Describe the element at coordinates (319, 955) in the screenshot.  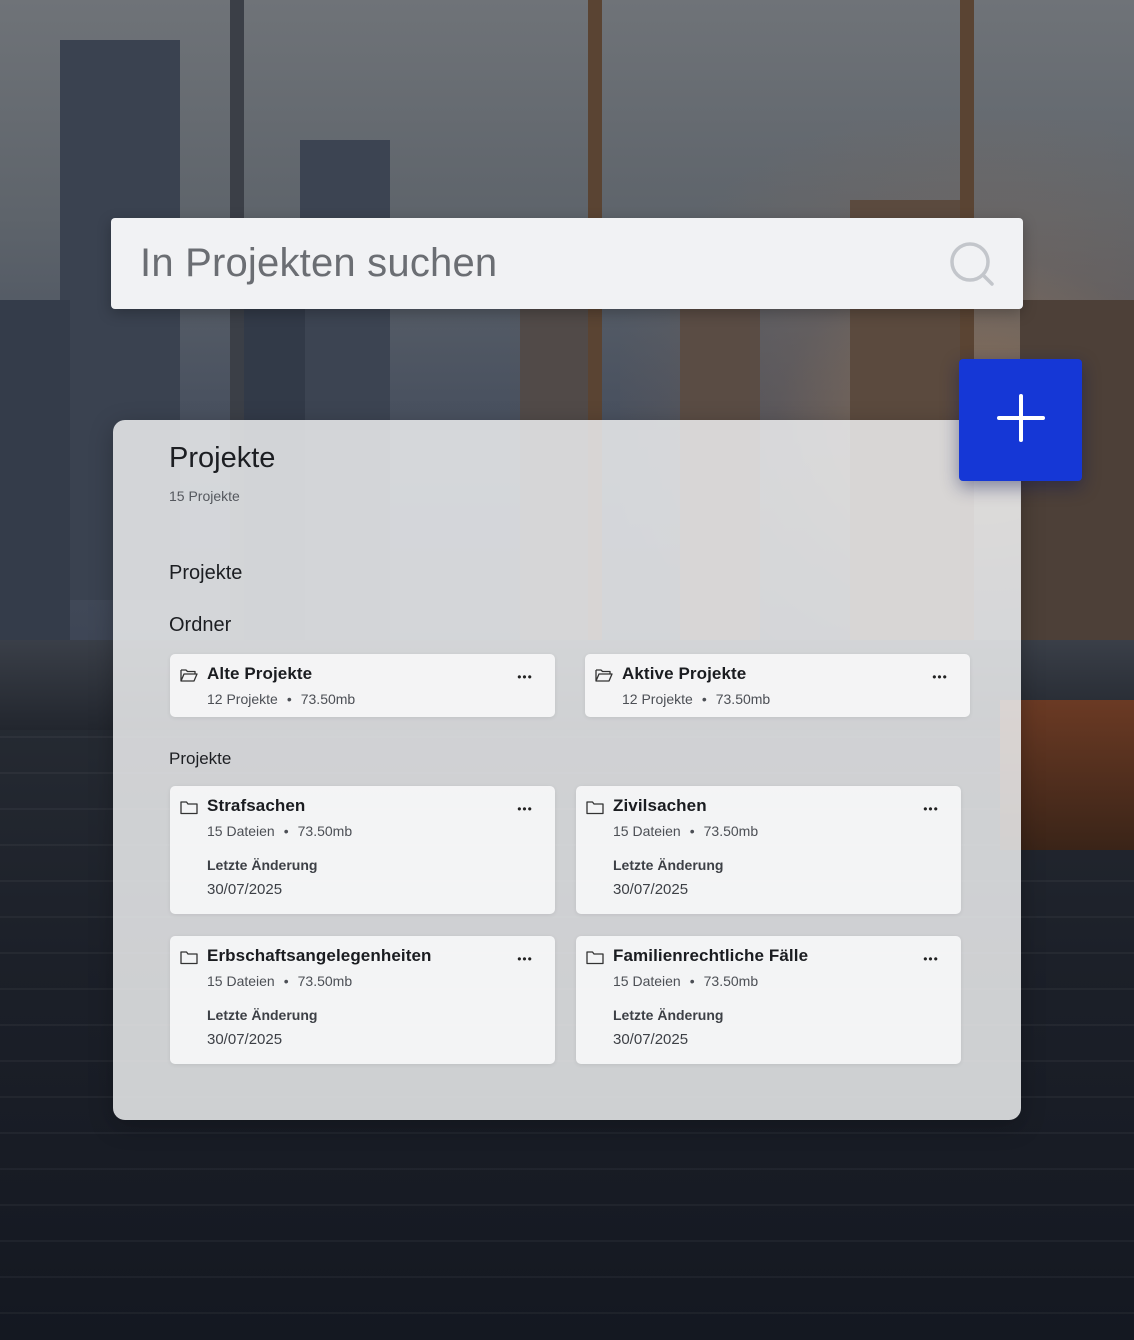
I see `project-name: Erbschaftsangelegenheiten` at that location.